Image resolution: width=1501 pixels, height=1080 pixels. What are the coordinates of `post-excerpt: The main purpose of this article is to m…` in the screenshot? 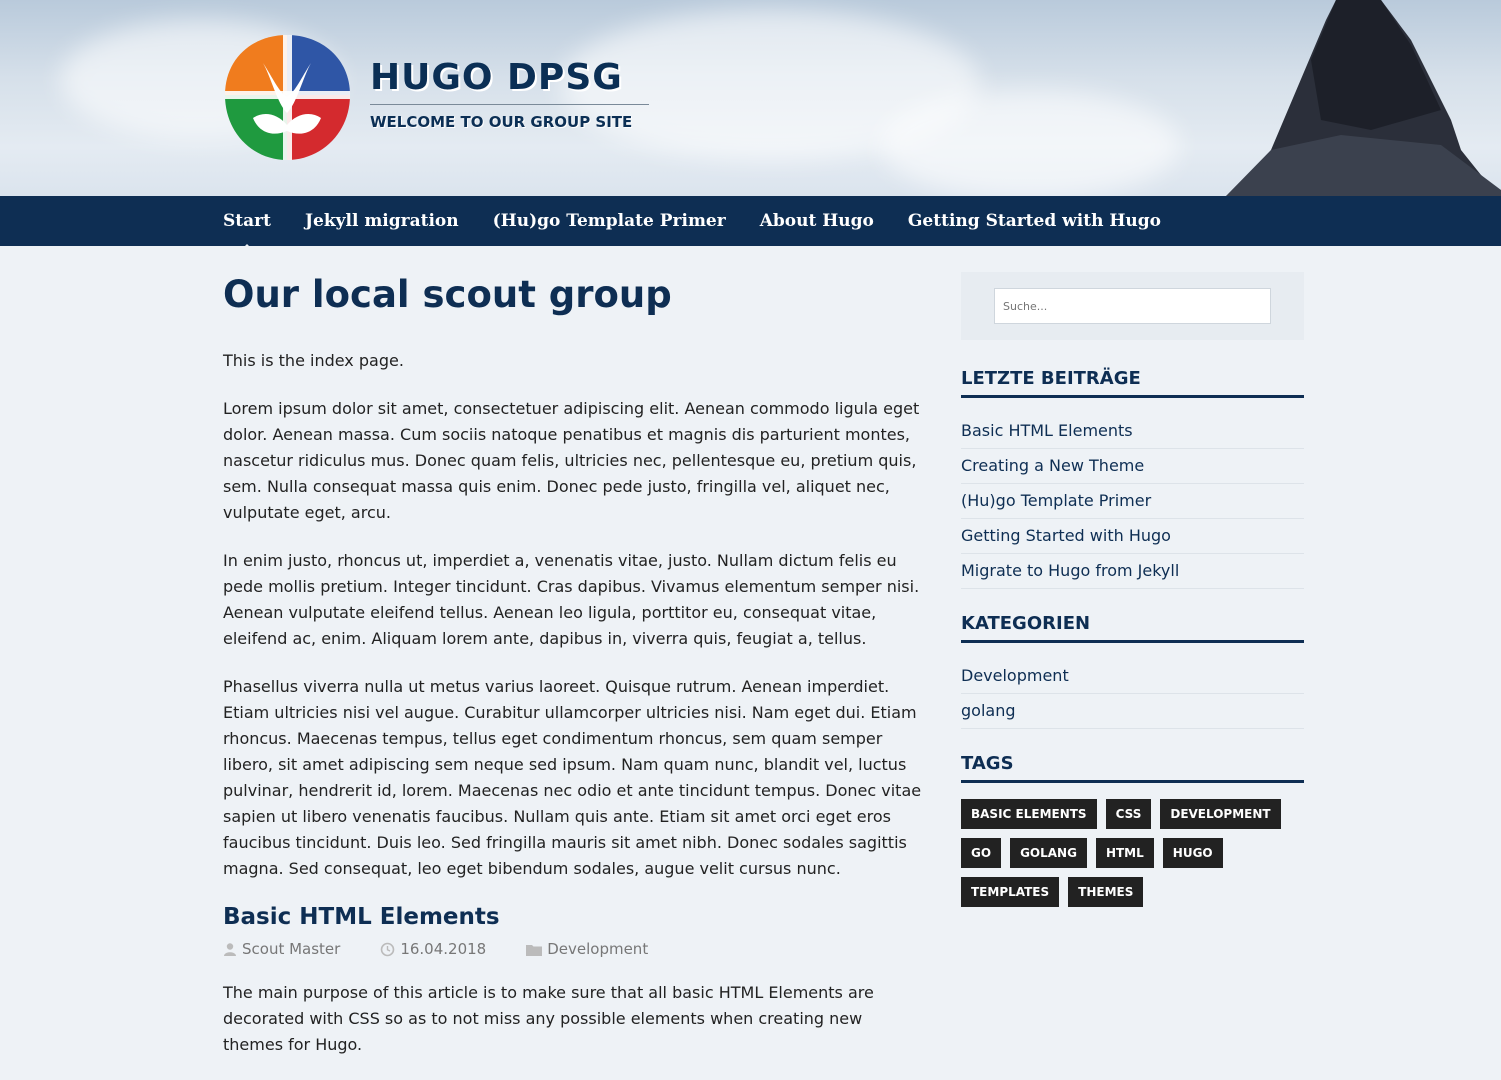 It's located at (548, 1018).